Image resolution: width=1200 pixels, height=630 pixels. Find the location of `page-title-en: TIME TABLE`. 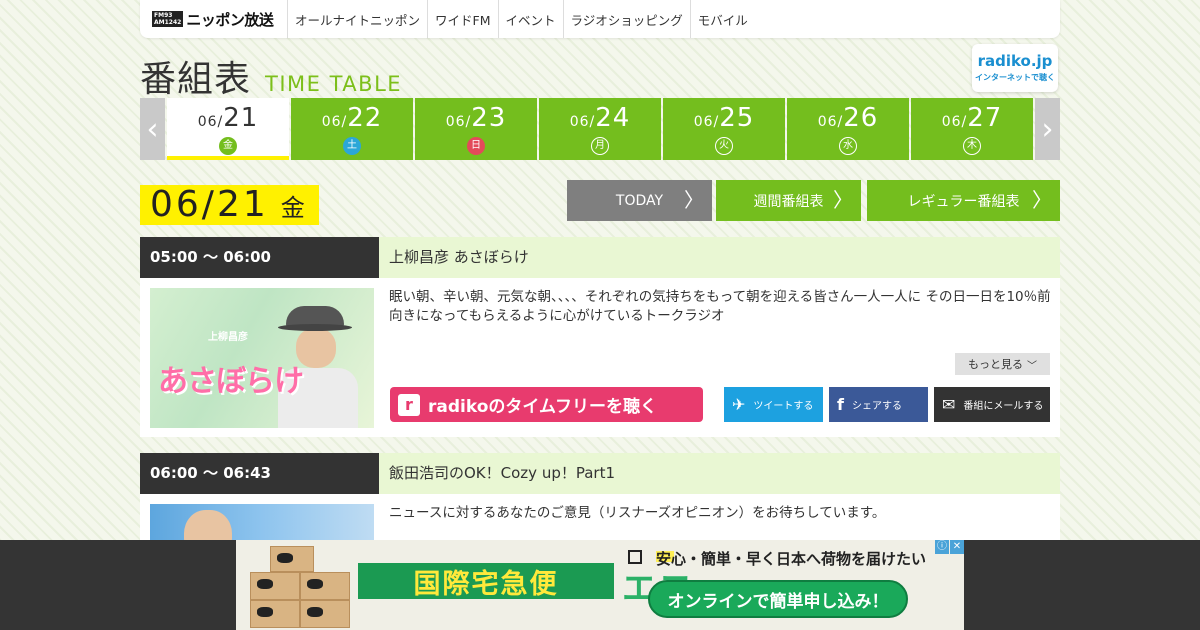

page-title-en: TIME TABLE is located at coordinates (334, 84).